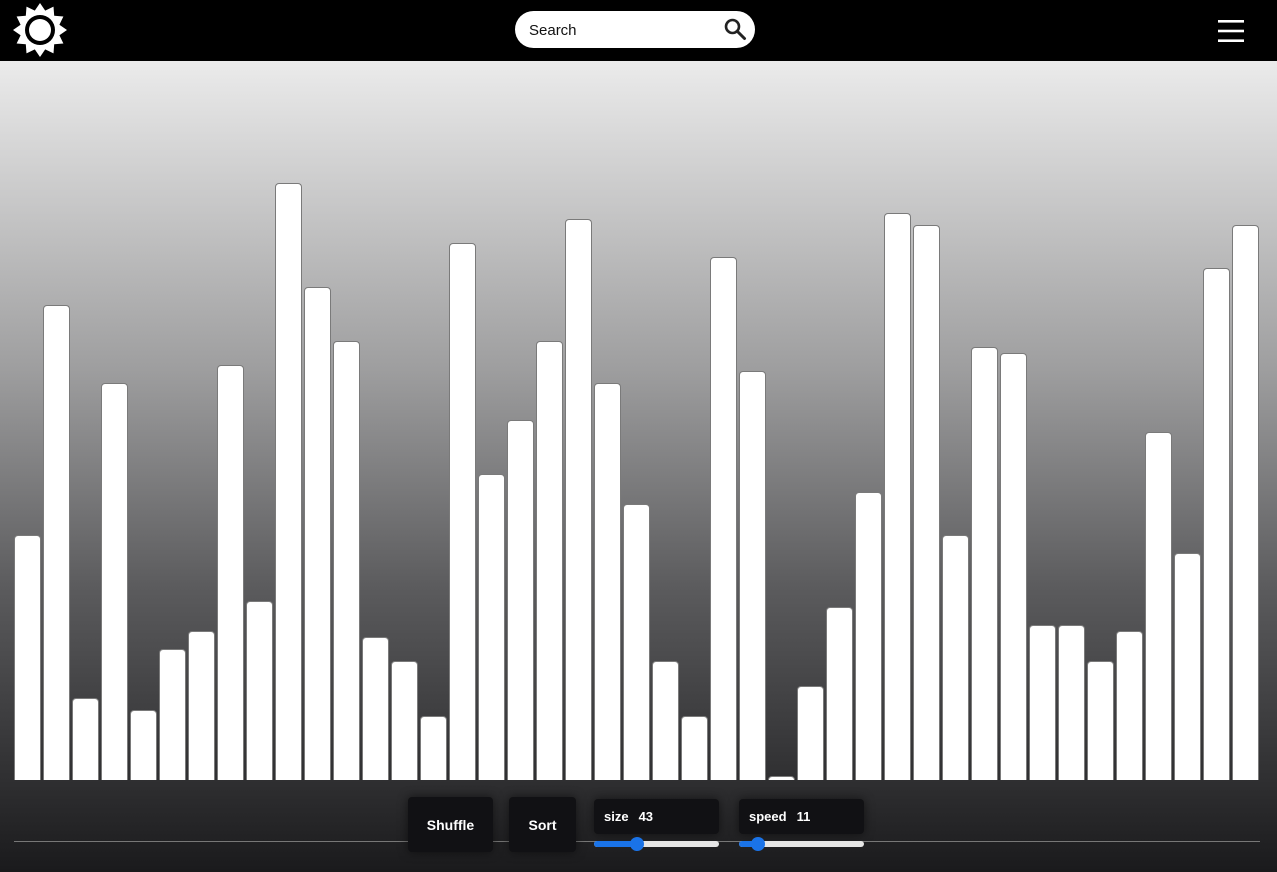 The image size is (1277, 872). I want to click on speed-slider-handle, so click(757, 844).